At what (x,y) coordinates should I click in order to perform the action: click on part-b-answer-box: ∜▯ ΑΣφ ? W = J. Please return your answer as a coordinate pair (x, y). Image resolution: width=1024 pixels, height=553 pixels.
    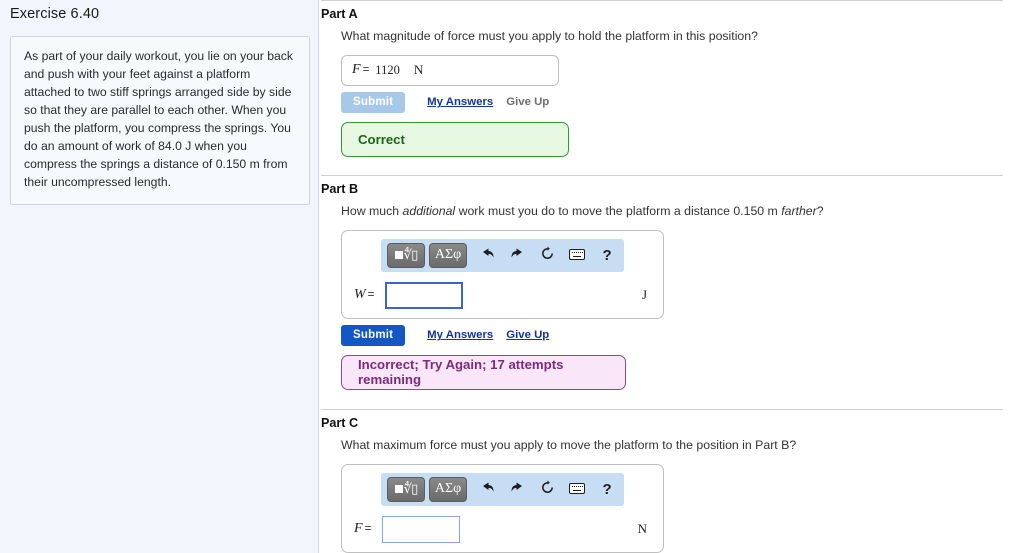
    Looking at the image, I should click on (502, 274).